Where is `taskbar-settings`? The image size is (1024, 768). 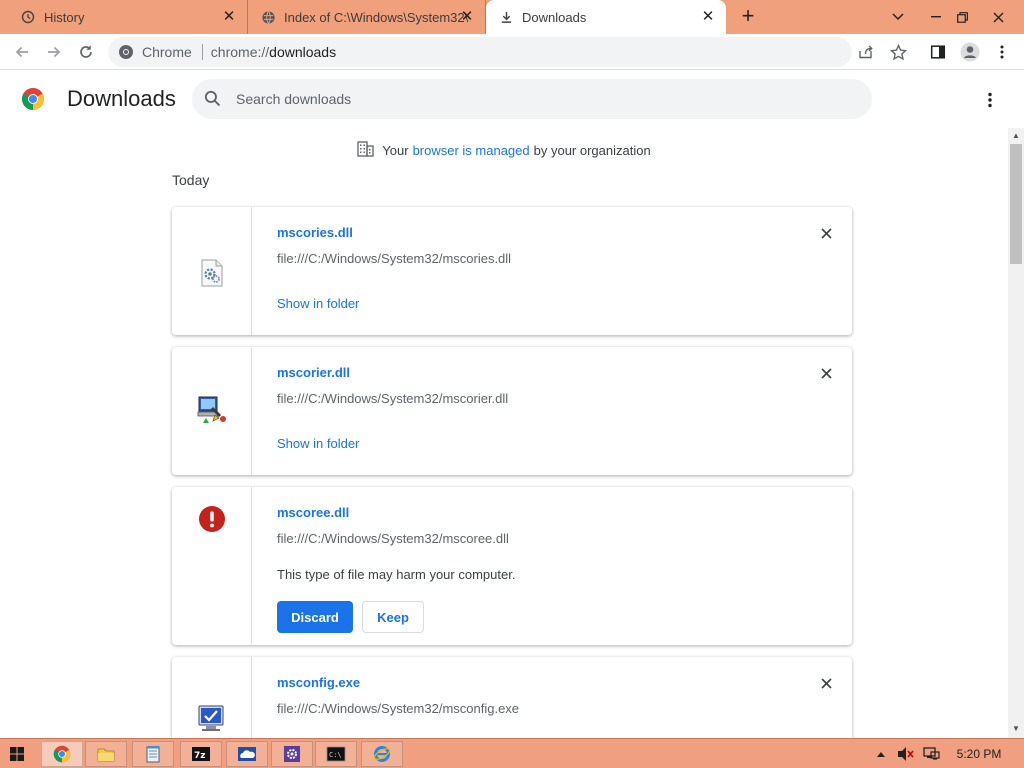
taskbar-settings is located at coordinates (292, 754).